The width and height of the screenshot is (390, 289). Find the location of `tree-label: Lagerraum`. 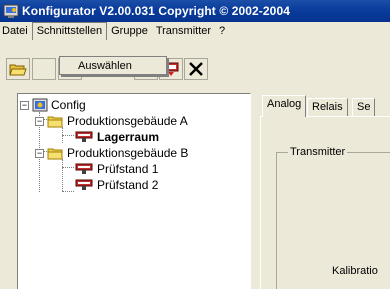

tree-label: Lagerraum is located at coordinates (128, 137).